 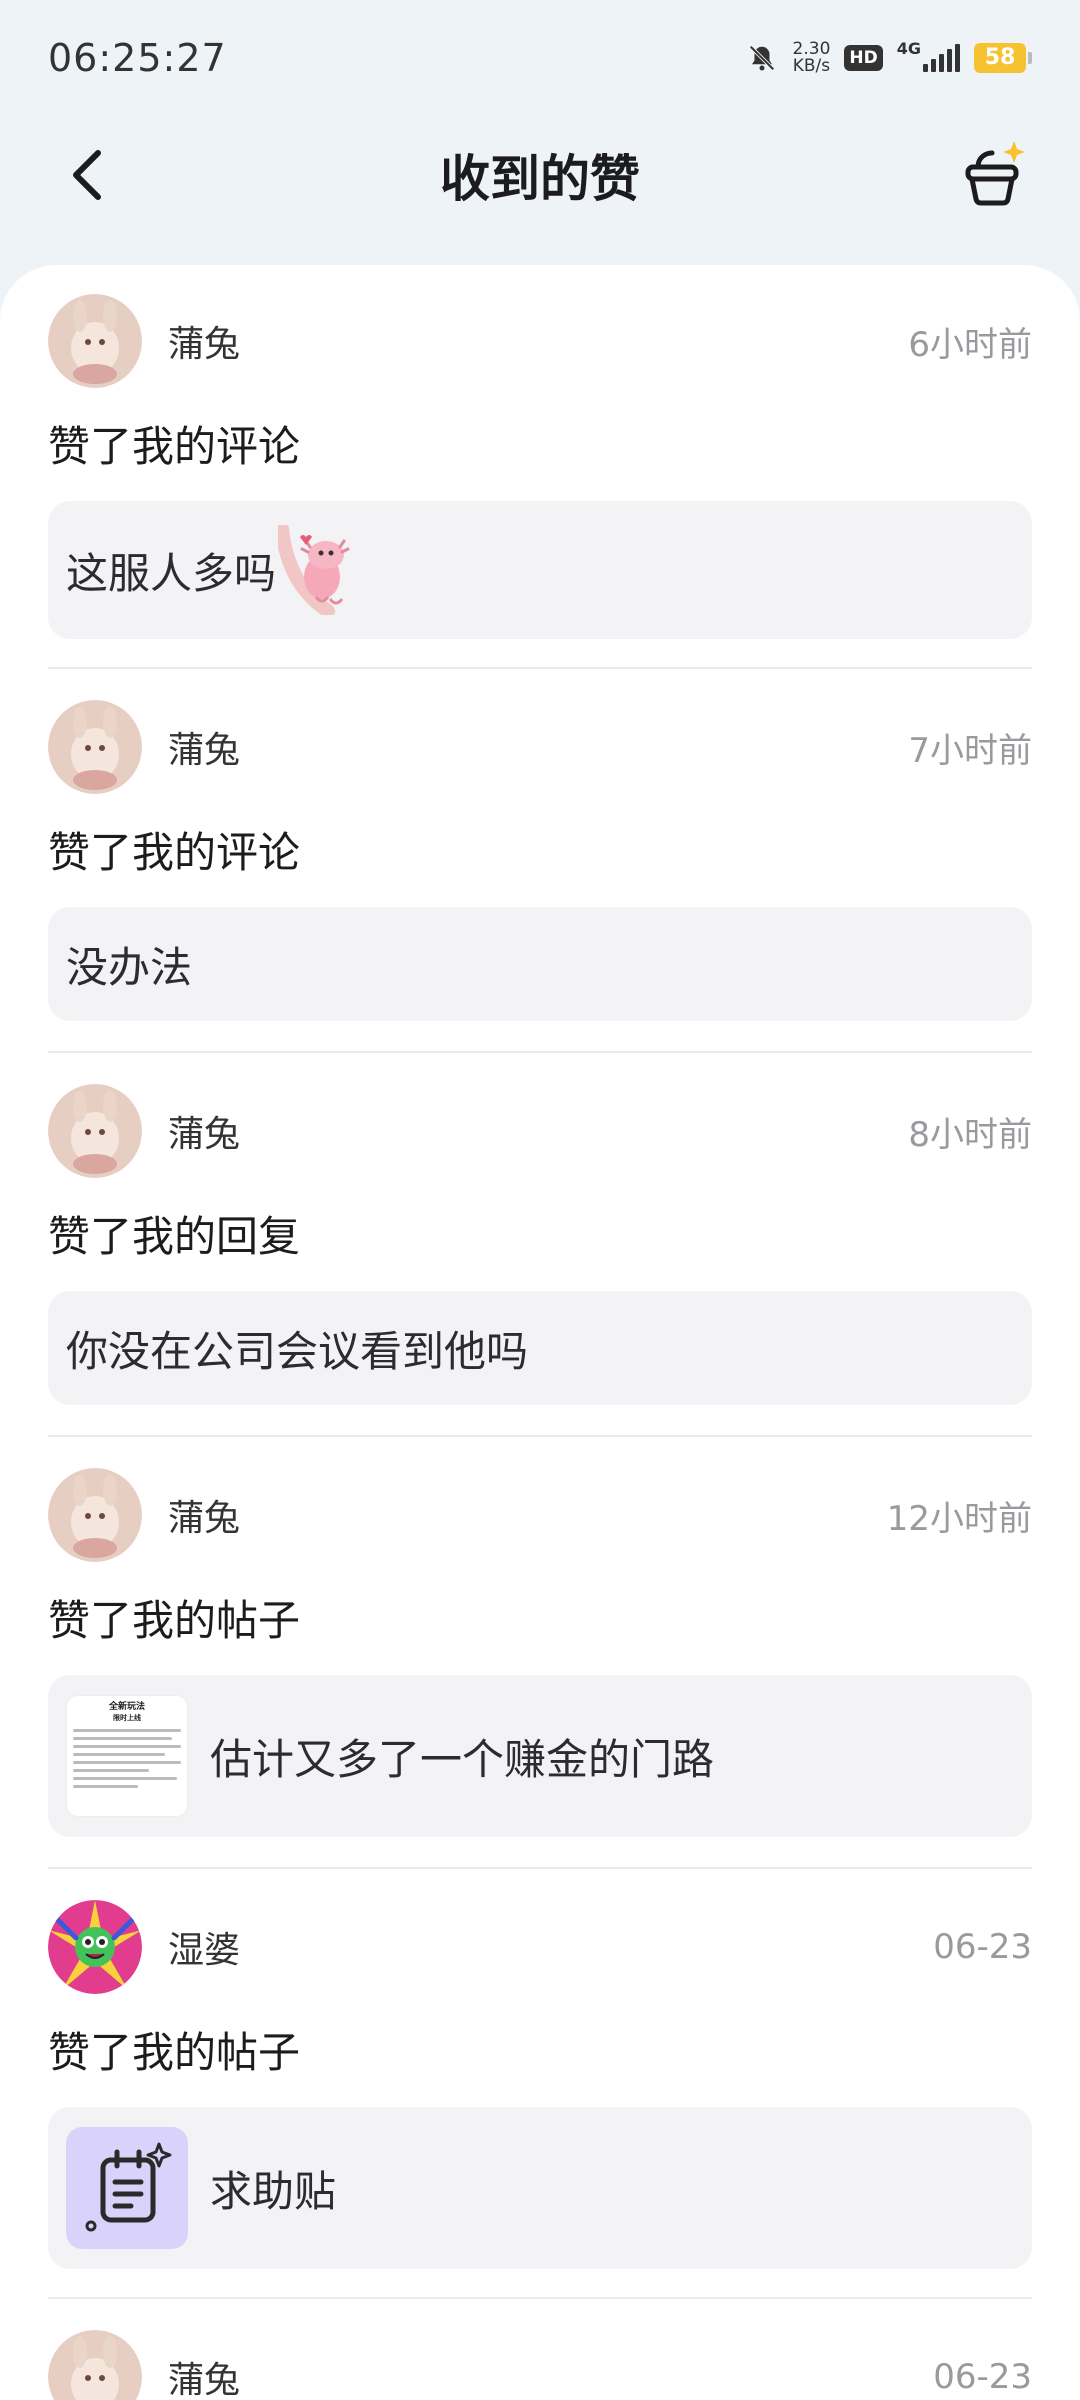 What do you see at coordinates (970, 344) in the screenshot?
I see `timestamp: 6小时前` at bounding box center [970, 344].